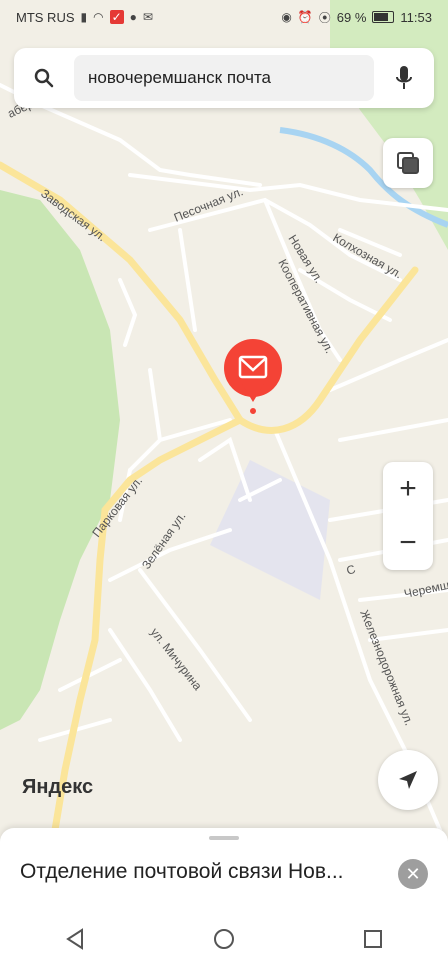 This screenshot has height=960, width=448. Describe the element at coordinates (286, 17) in the screenshot. I see `eye-icon: ◉` at that location.